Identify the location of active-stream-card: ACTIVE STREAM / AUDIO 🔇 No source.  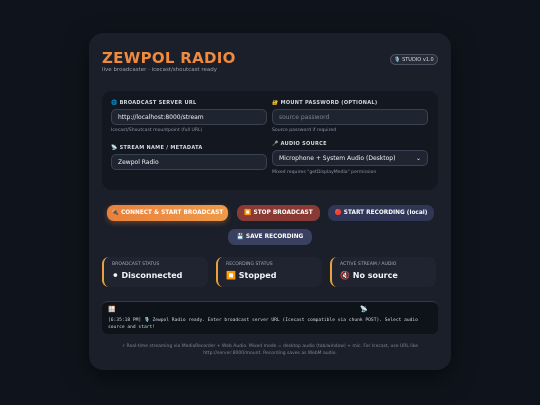
(383, 272).